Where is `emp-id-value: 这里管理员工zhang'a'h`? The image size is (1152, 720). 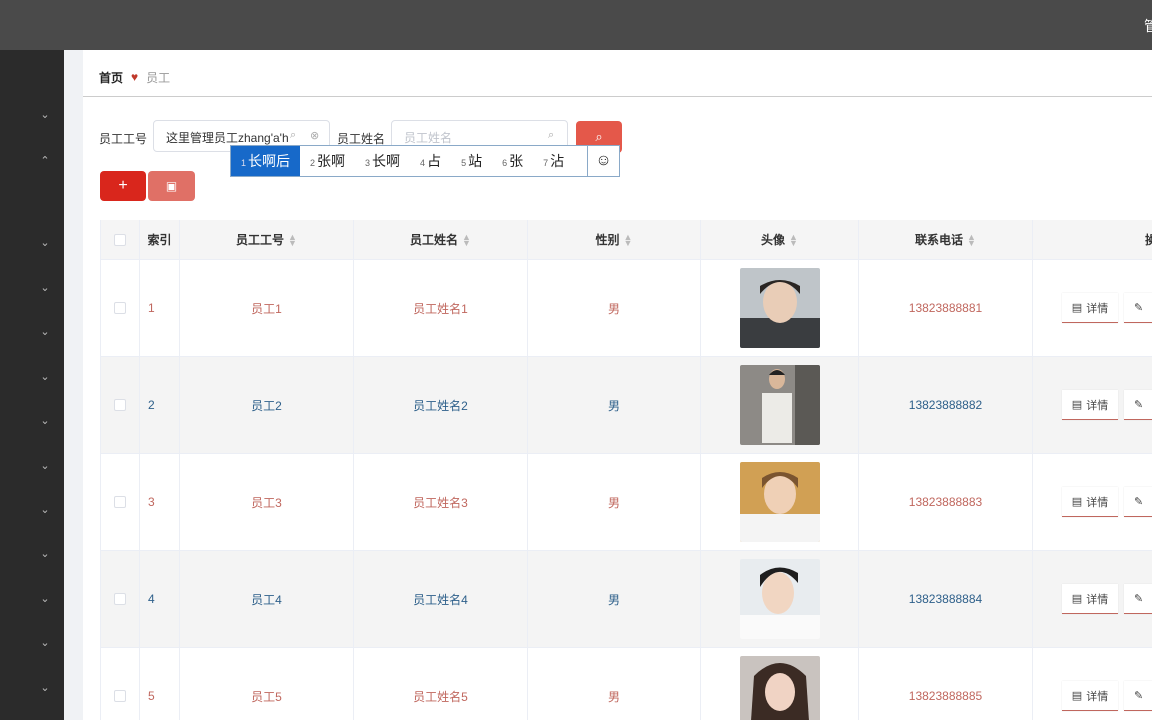 emp-id-value: 这里管理员工zhang'a'h is located at coordinates (227, 138).